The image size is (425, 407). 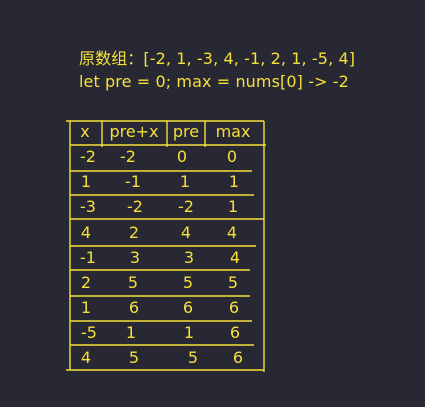 What do you see at coordinates (89, 332) in the screenshot?
I see `table-cell: -5` at bounding box center [89, 332].